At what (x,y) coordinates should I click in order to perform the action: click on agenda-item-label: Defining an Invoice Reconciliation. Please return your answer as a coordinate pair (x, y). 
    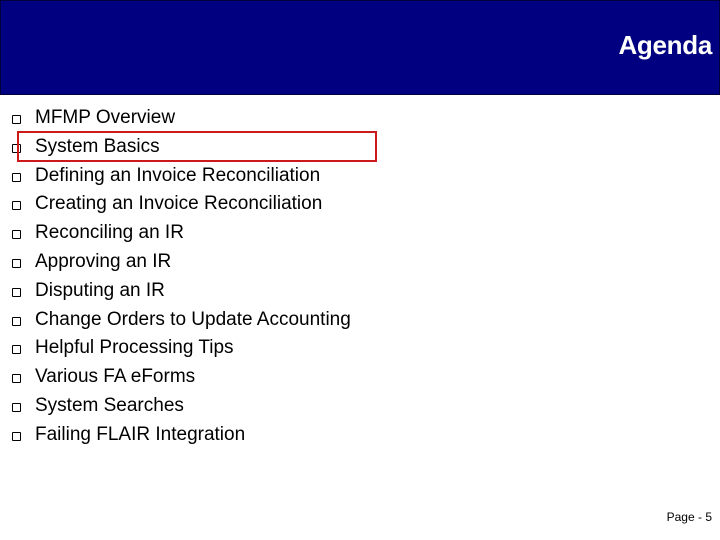
    Looking at the image, I should click on (178, 175).